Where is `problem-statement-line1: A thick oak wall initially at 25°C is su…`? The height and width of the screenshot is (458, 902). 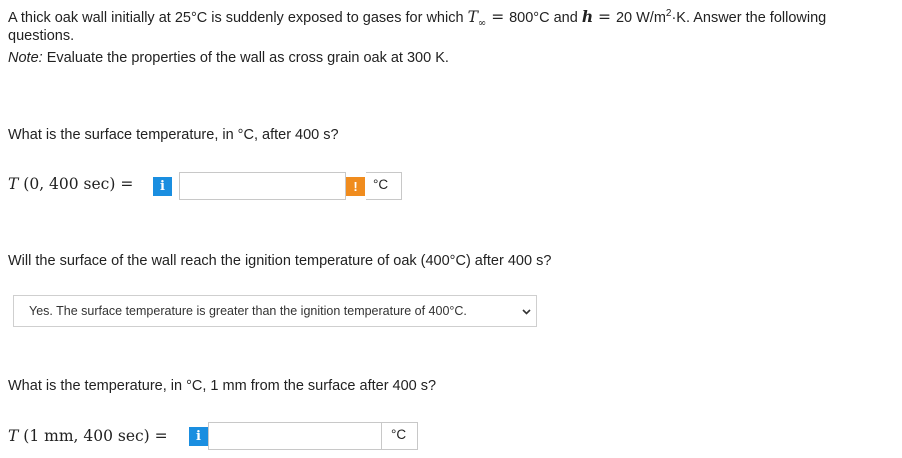
problem-statement-line1: A thick oak wall initially at 25°C is su… is located at coordinates (417, 19).